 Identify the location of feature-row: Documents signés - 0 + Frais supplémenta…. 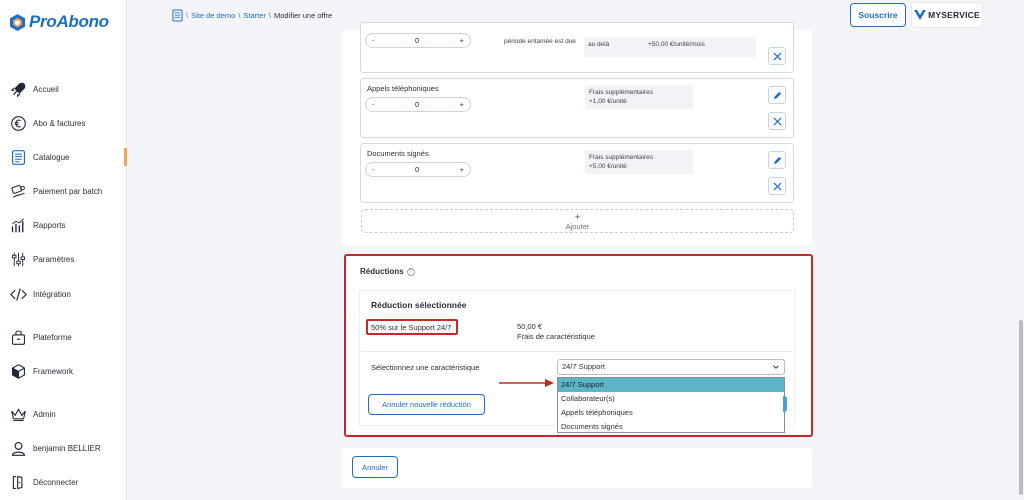
(577, 173).